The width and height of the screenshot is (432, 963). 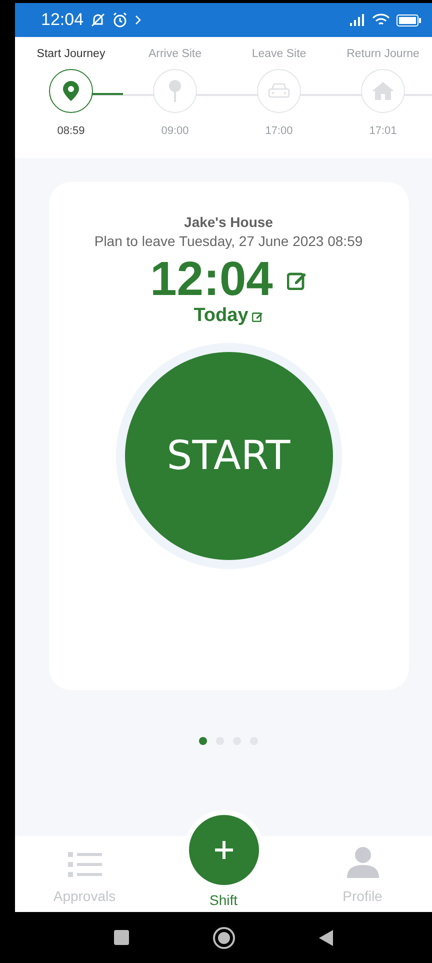 What do you see at coordinates (62, 20) in the screenshot?
I see `clock-time: 12:04` at bounding box center [62, 20].